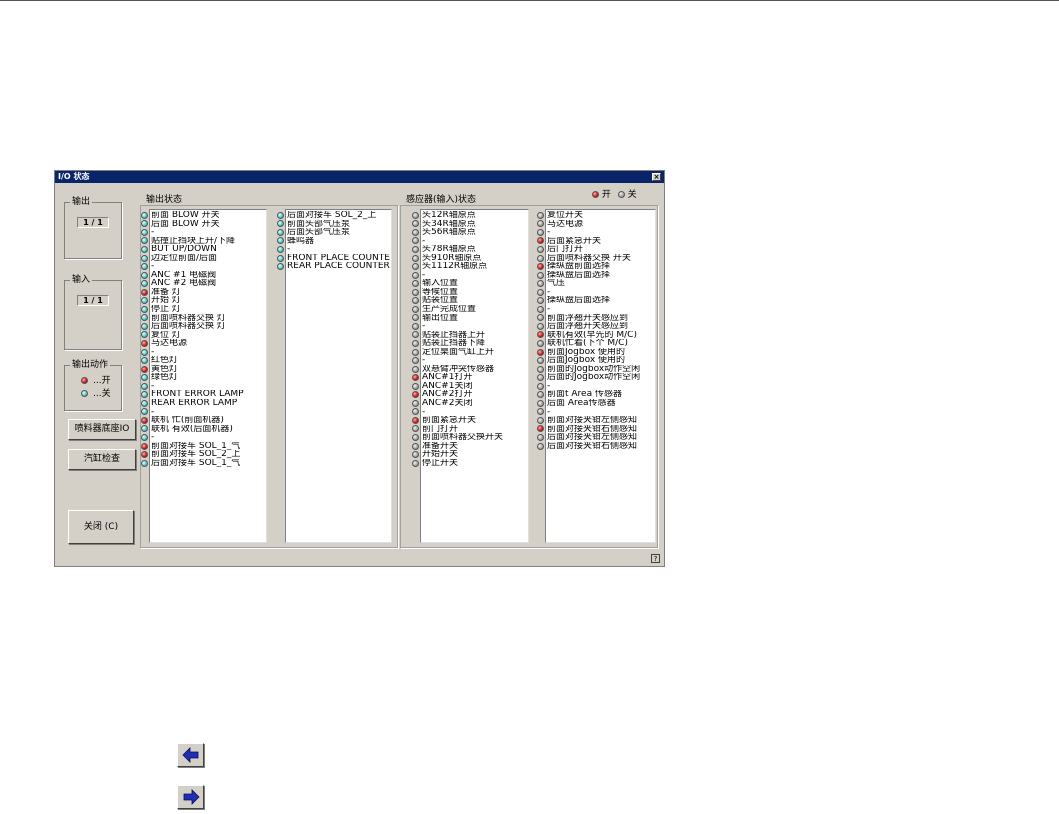  Describe the element at coordinates (93, 300) in the screenshot. I see `input-page-counter: 1 / 1` at that location.